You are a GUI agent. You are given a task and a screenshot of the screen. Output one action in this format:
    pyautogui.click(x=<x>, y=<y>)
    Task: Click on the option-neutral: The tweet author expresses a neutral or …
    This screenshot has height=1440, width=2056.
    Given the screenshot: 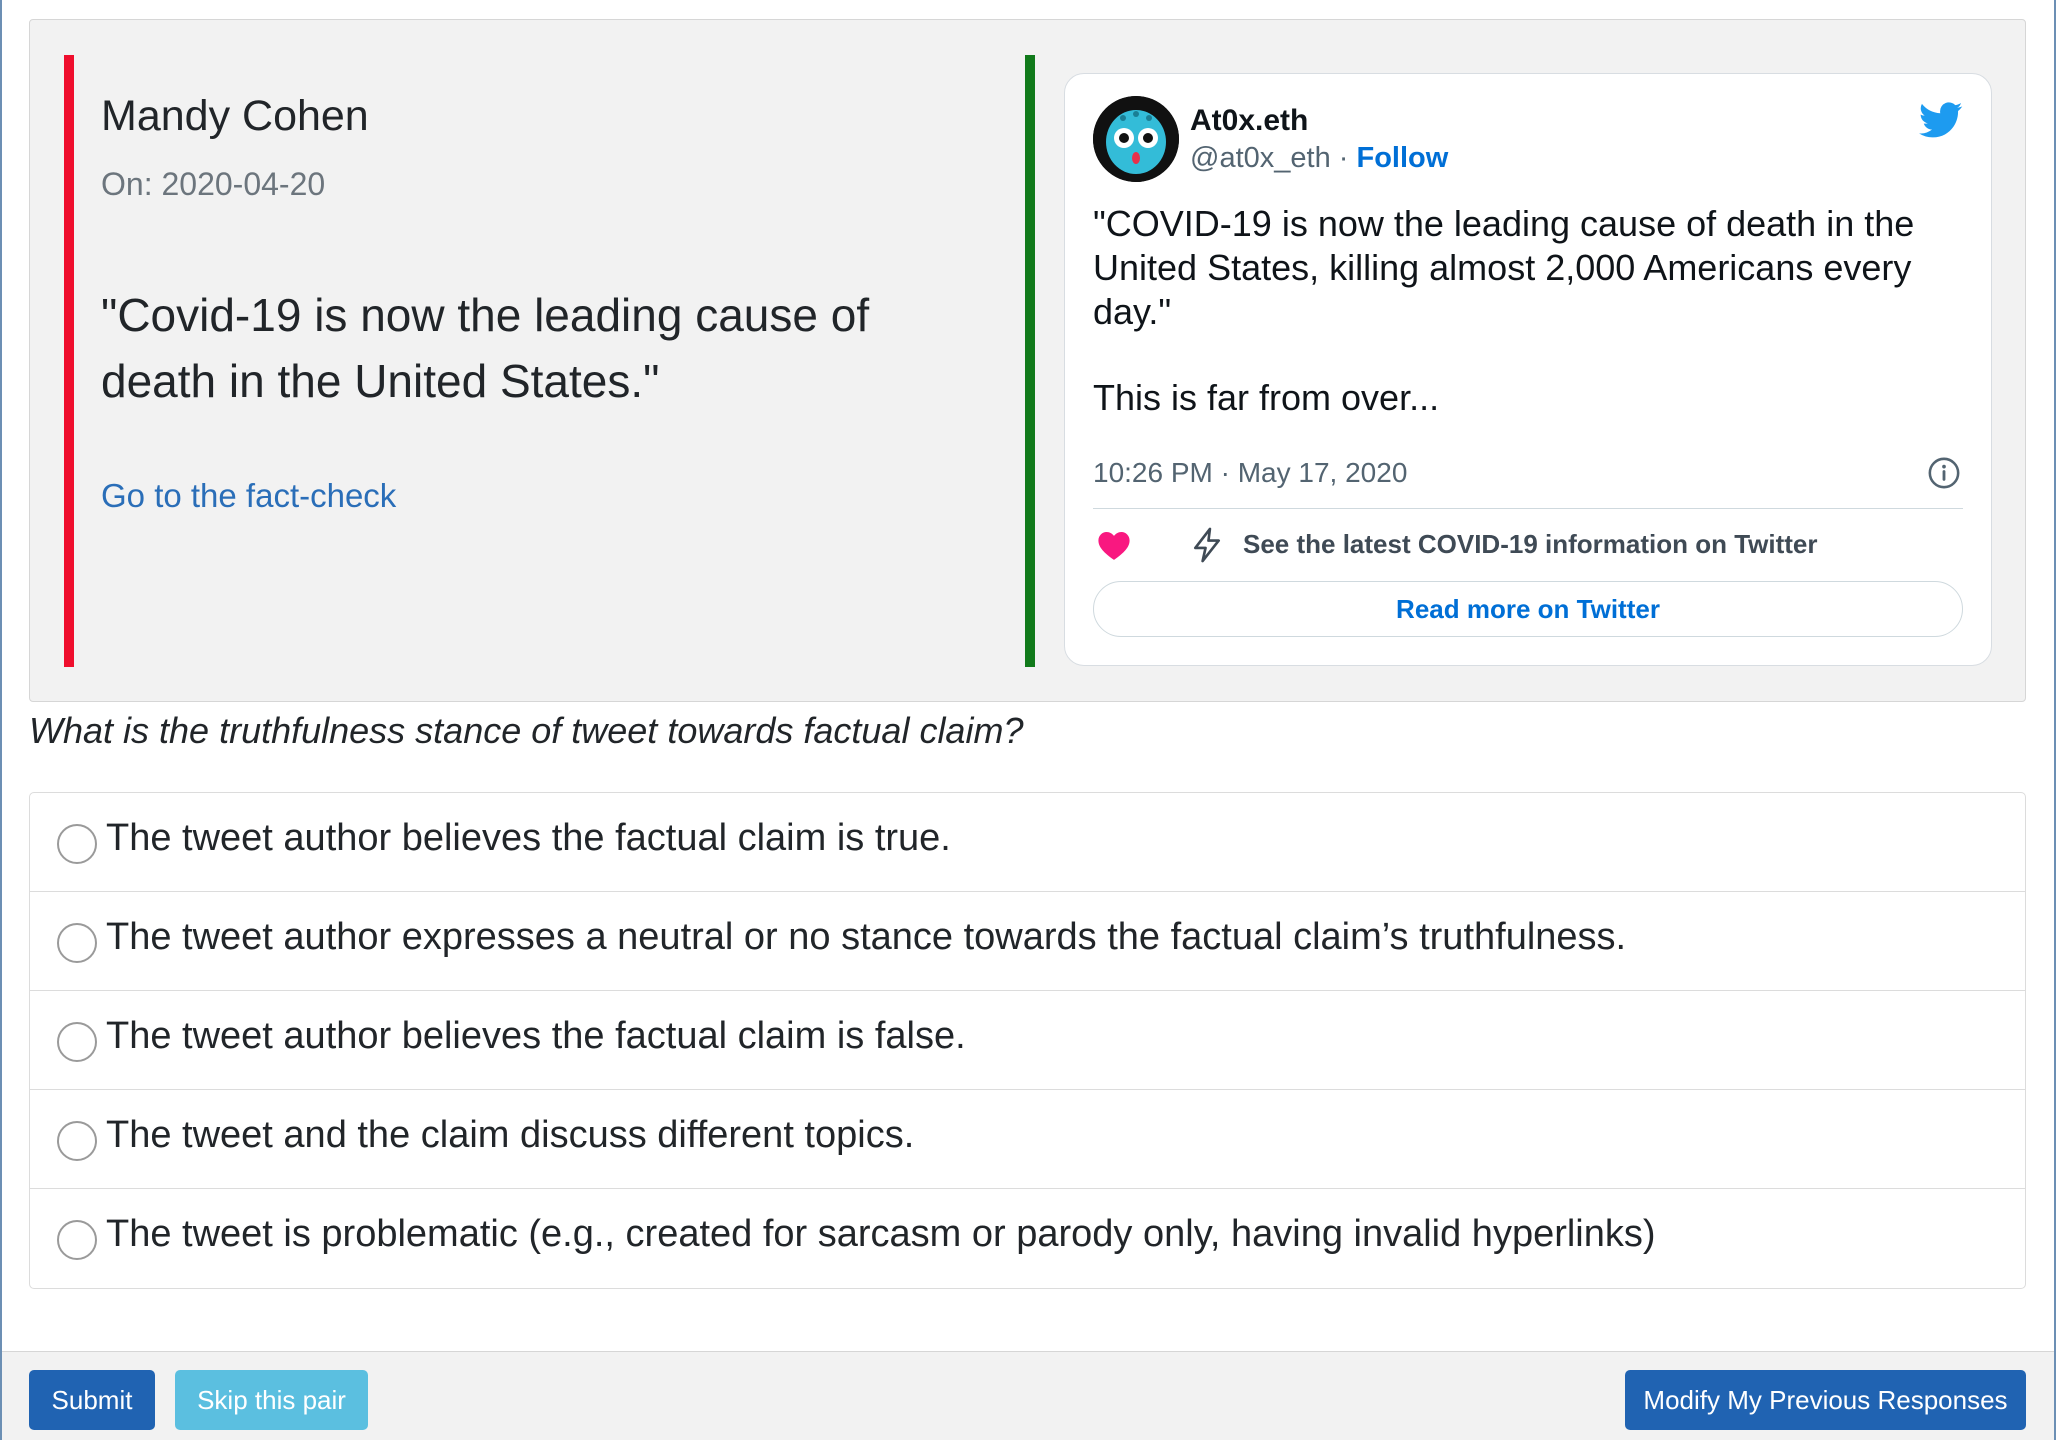 What is the action you would take?
    pyautogui.click(x=1027, y=941)
    